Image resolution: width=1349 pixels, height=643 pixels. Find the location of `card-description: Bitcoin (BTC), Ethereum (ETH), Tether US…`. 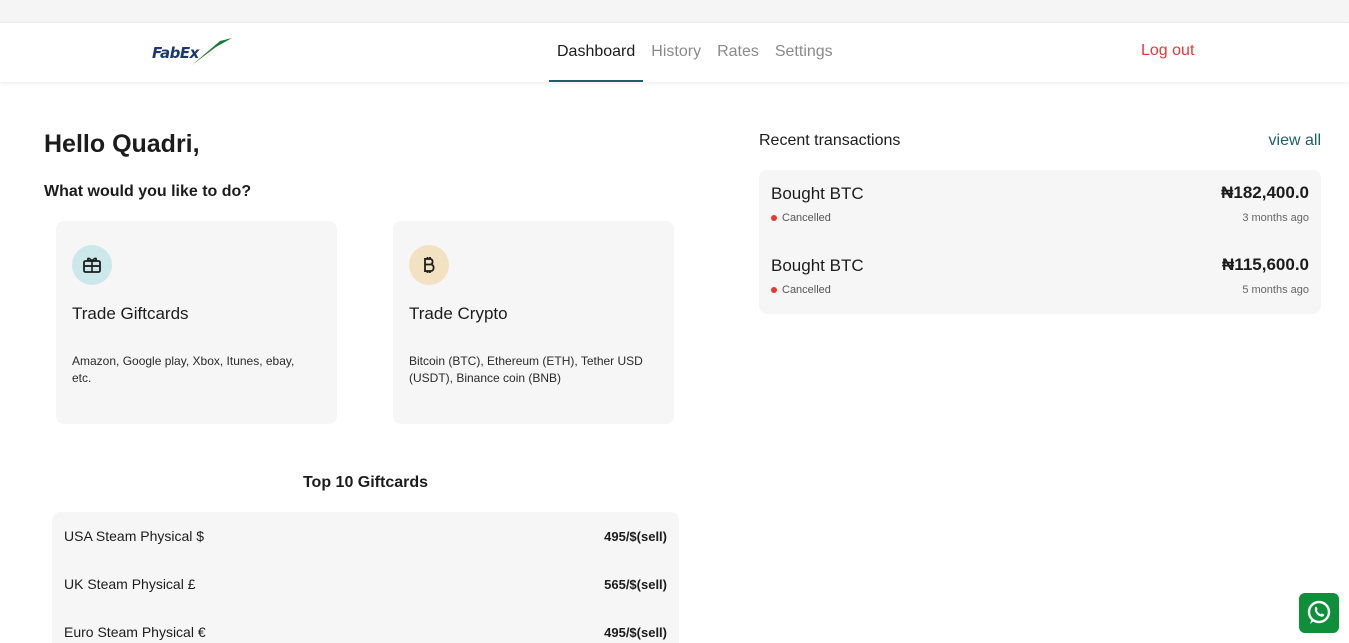

card-description: Bitcoin (BTC), Ethereum (ETH), Tether US… is located at coordinates (526, 369).